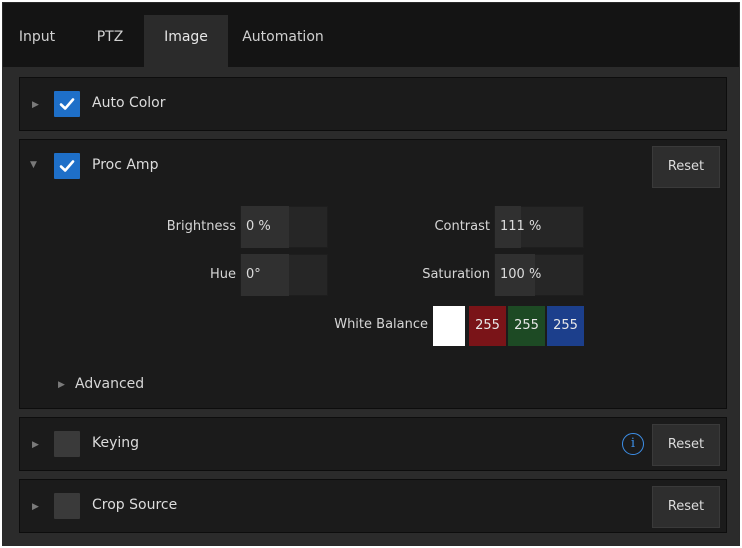 Image resolution: width=742 pixels, height=548 pixels. I want to click on white-balance-green: 255, so click(526, 326).